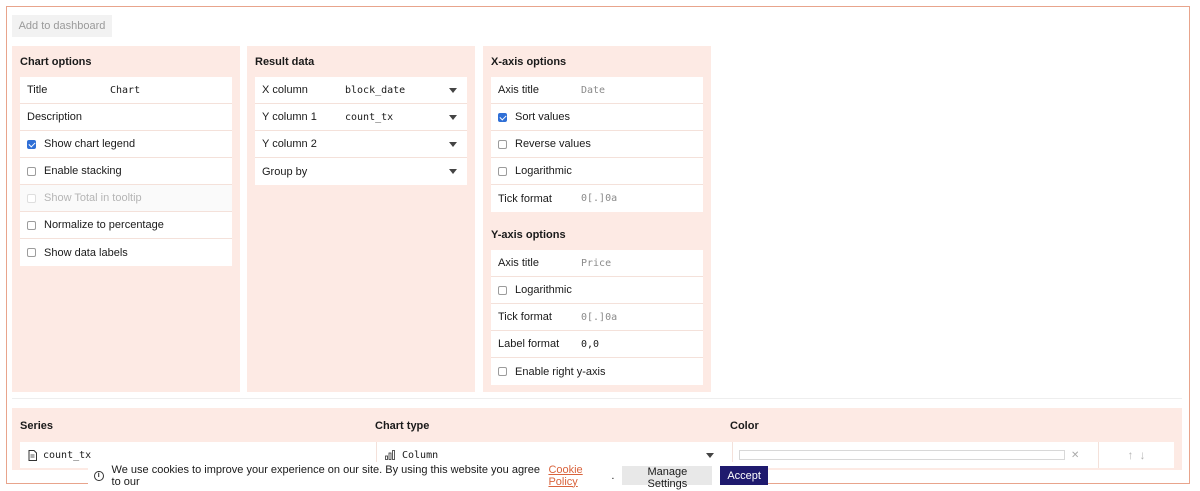  I want to click on x-tick-format-input: 0[.]0a, so click(642, 198).